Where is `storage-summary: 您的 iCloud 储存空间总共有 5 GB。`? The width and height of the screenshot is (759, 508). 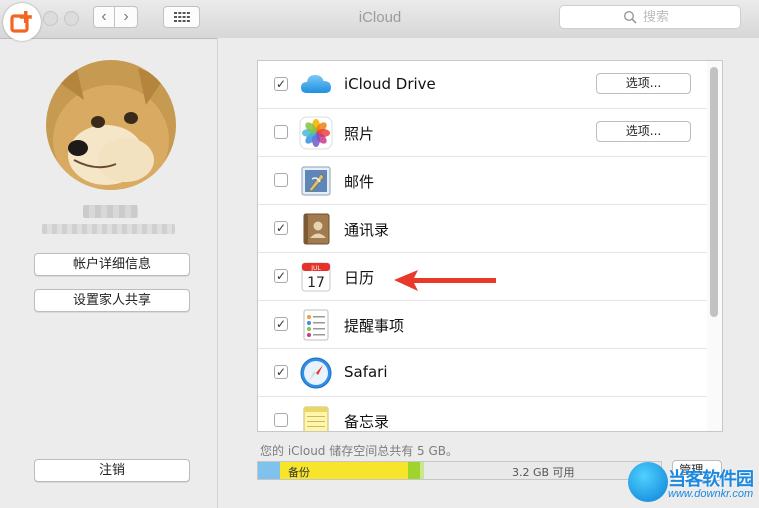 storage-summary: 您的 iCloud 储存空间总共有 5 GB。 is located at coordinates (359, 451).